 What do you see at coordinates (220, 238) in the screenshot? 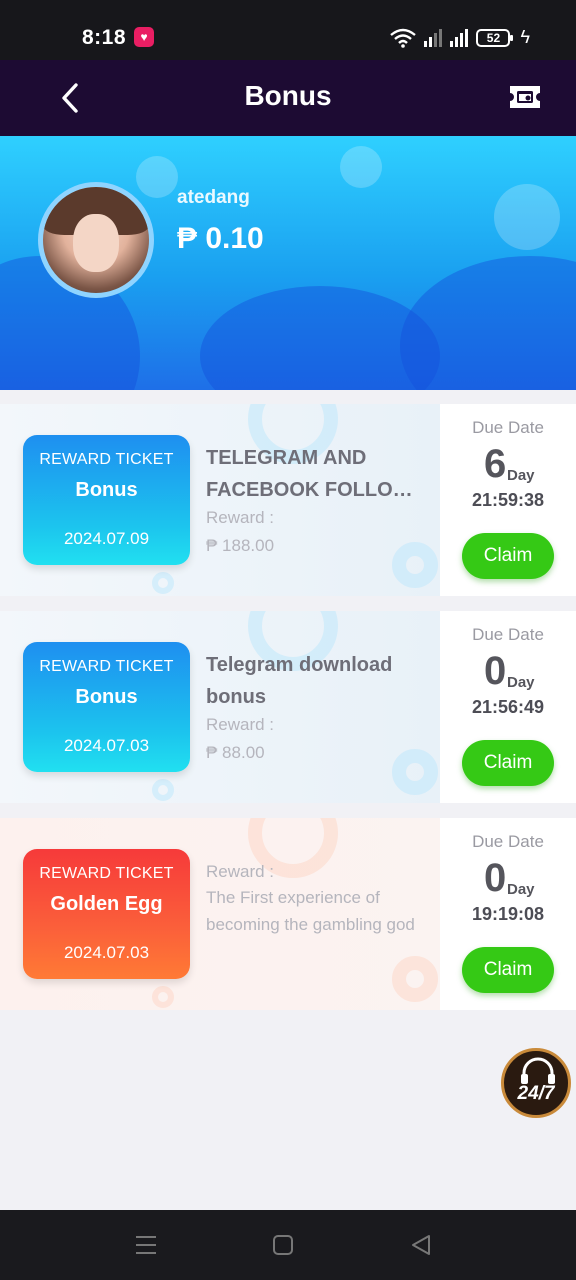
I see `balance: ₱ 0.10` at bounding box center [220, 238].